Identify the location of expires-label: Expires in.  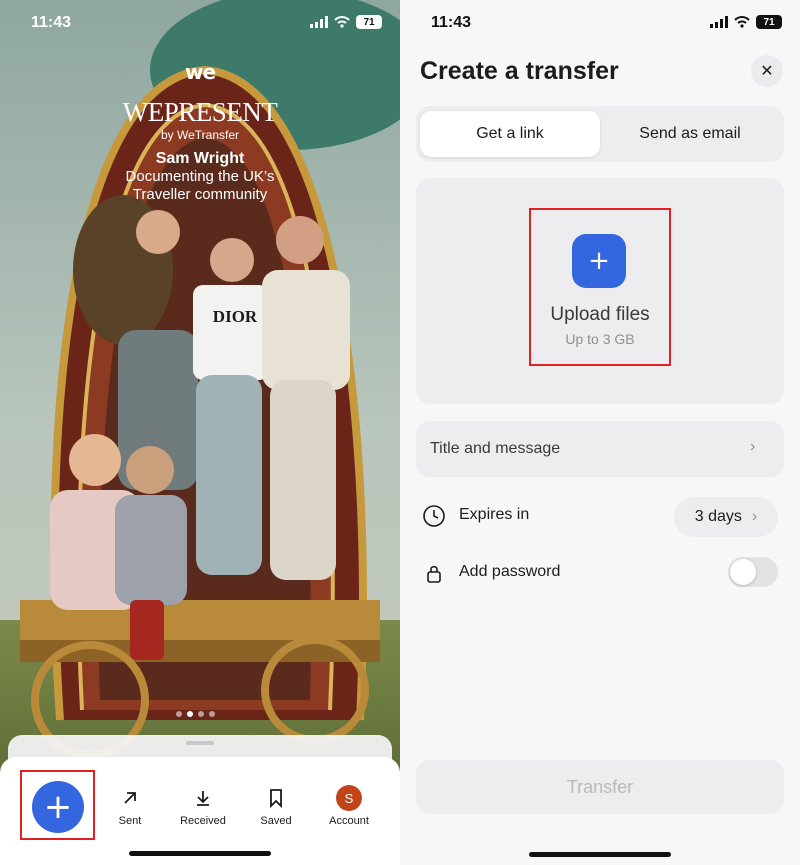
(494, 514).